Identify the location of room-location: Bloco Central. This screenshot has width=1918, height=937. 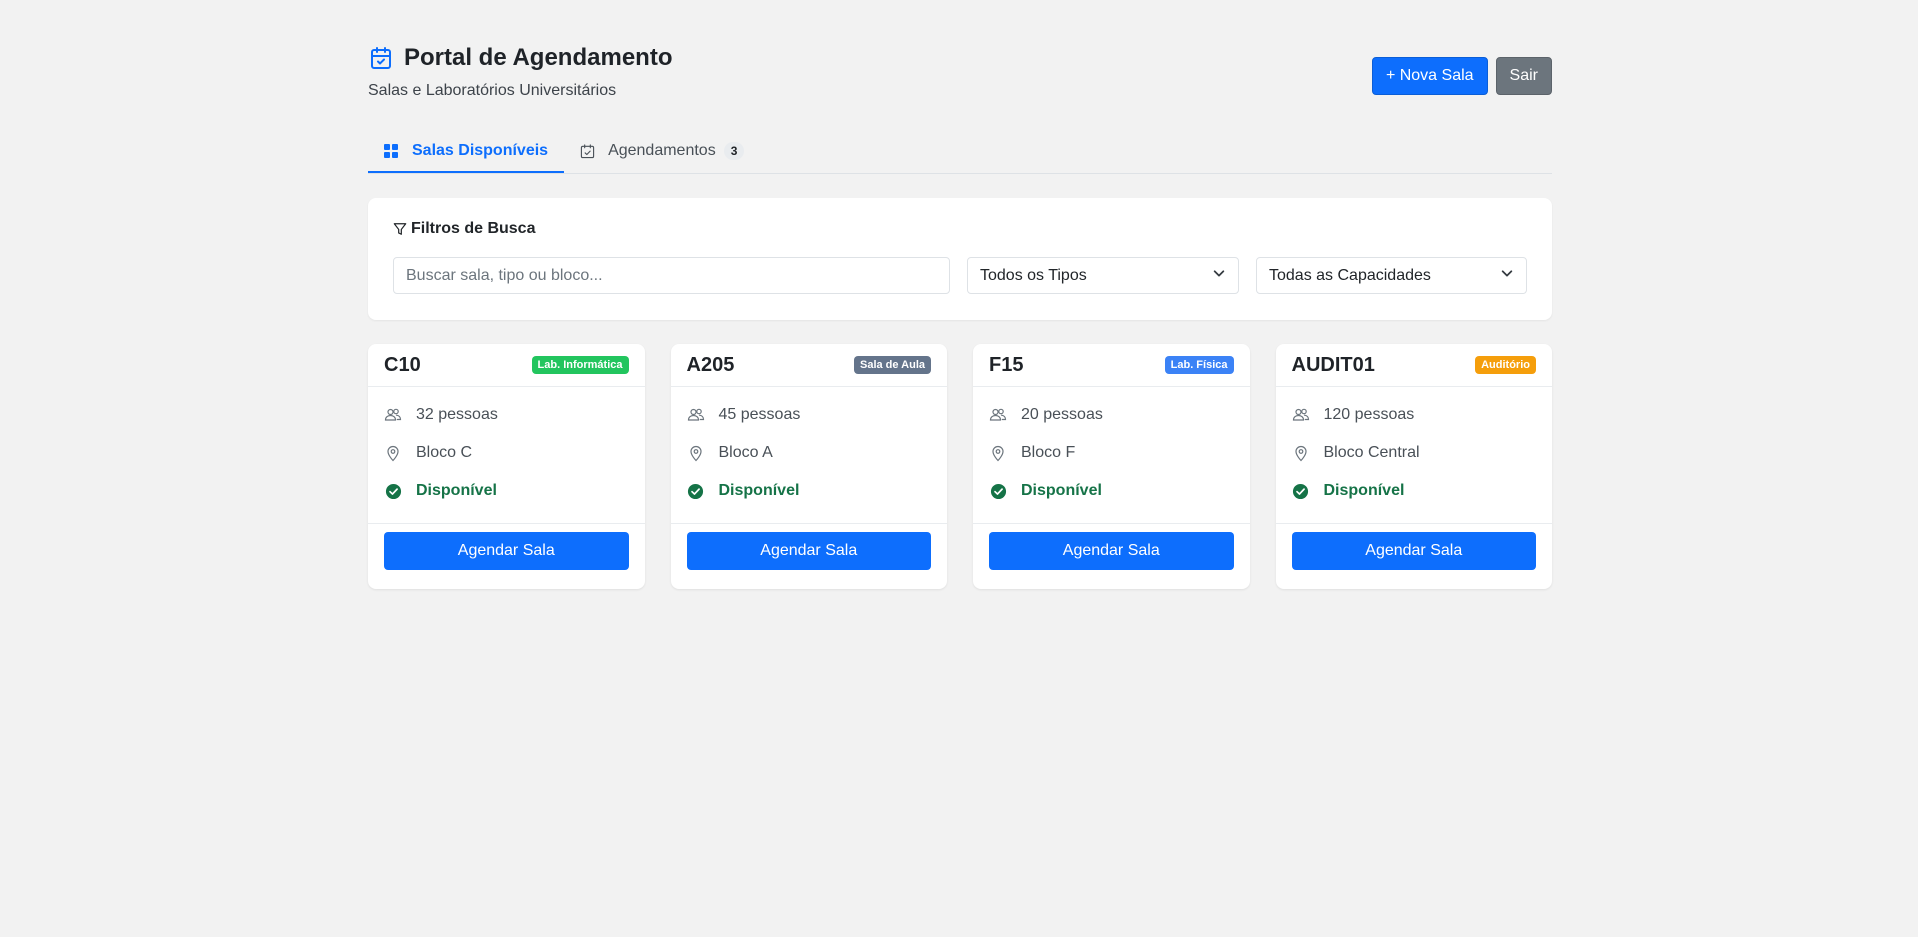
(1414, 453).